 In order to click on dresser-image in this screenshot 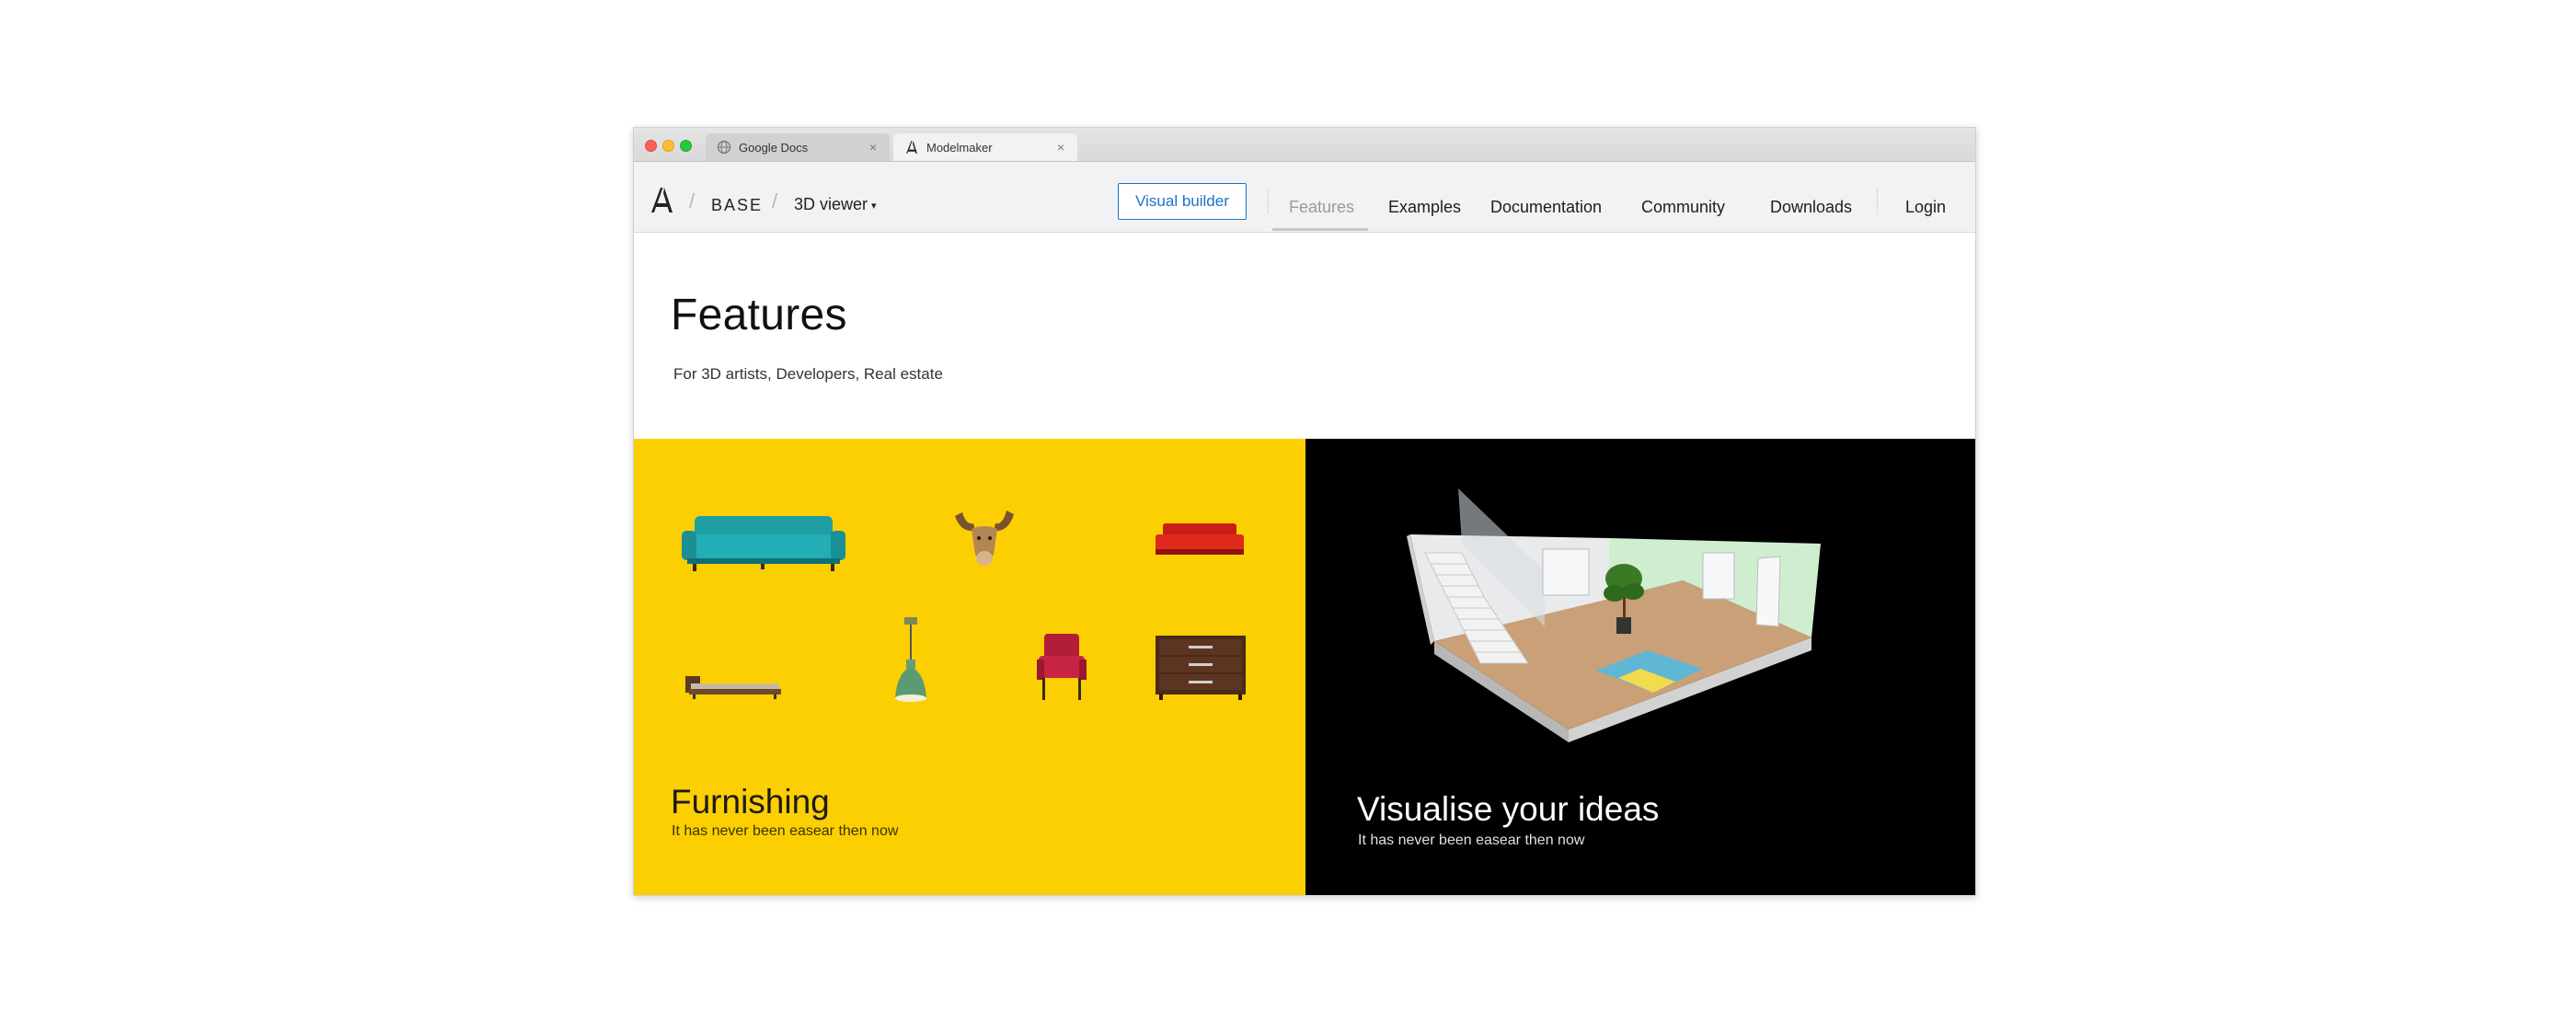, I will do `click(1201, 668)`.